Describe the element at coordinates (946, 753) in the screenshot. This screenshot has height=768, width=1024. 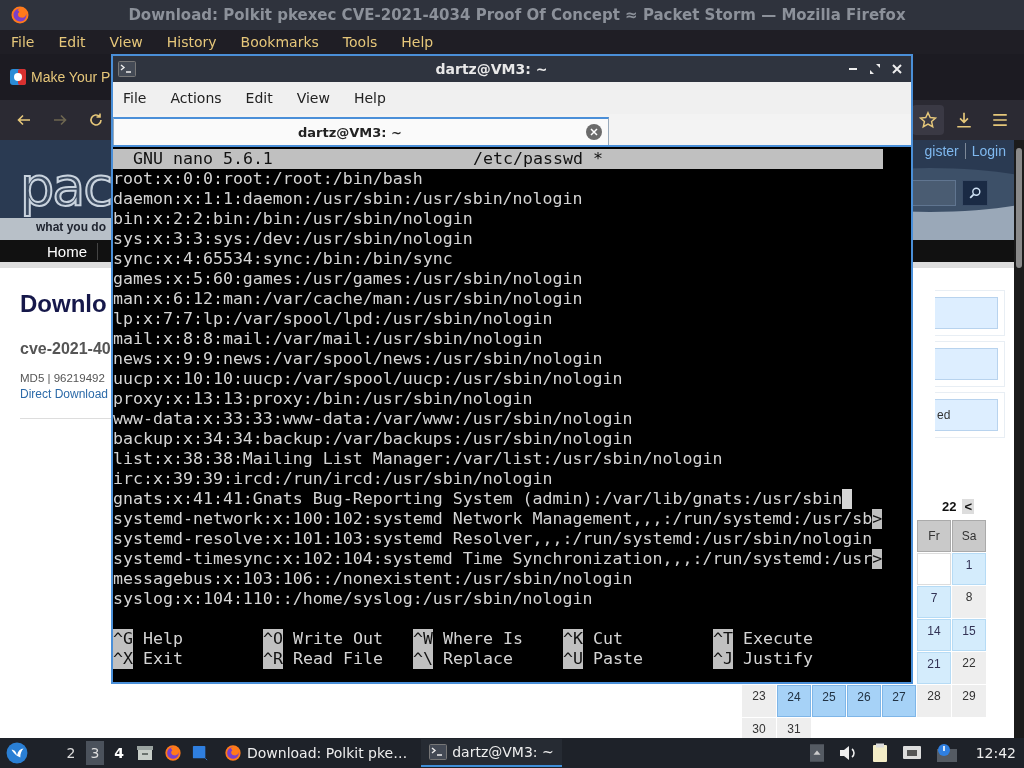
I see `notification-icon` at that location.